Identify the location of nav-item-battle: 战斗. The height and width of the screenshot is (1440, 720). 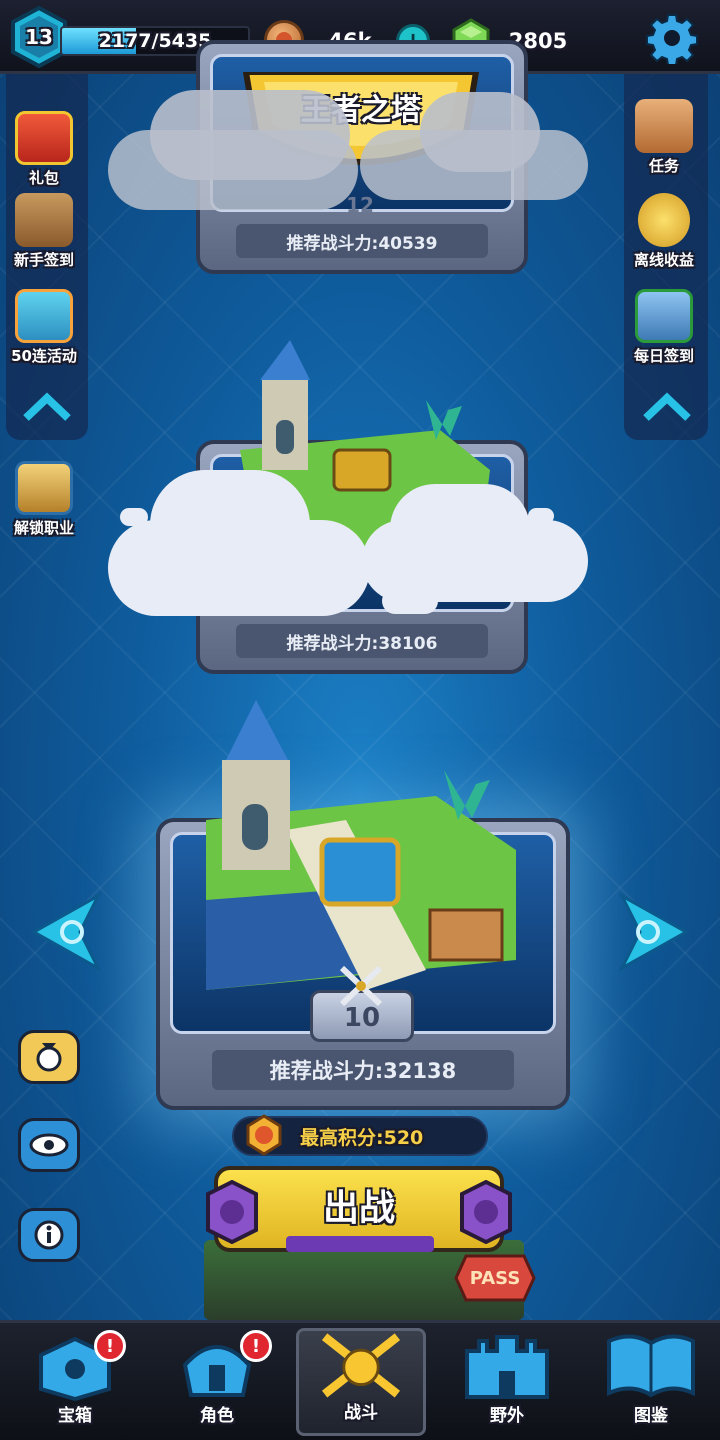
(361, 1382).